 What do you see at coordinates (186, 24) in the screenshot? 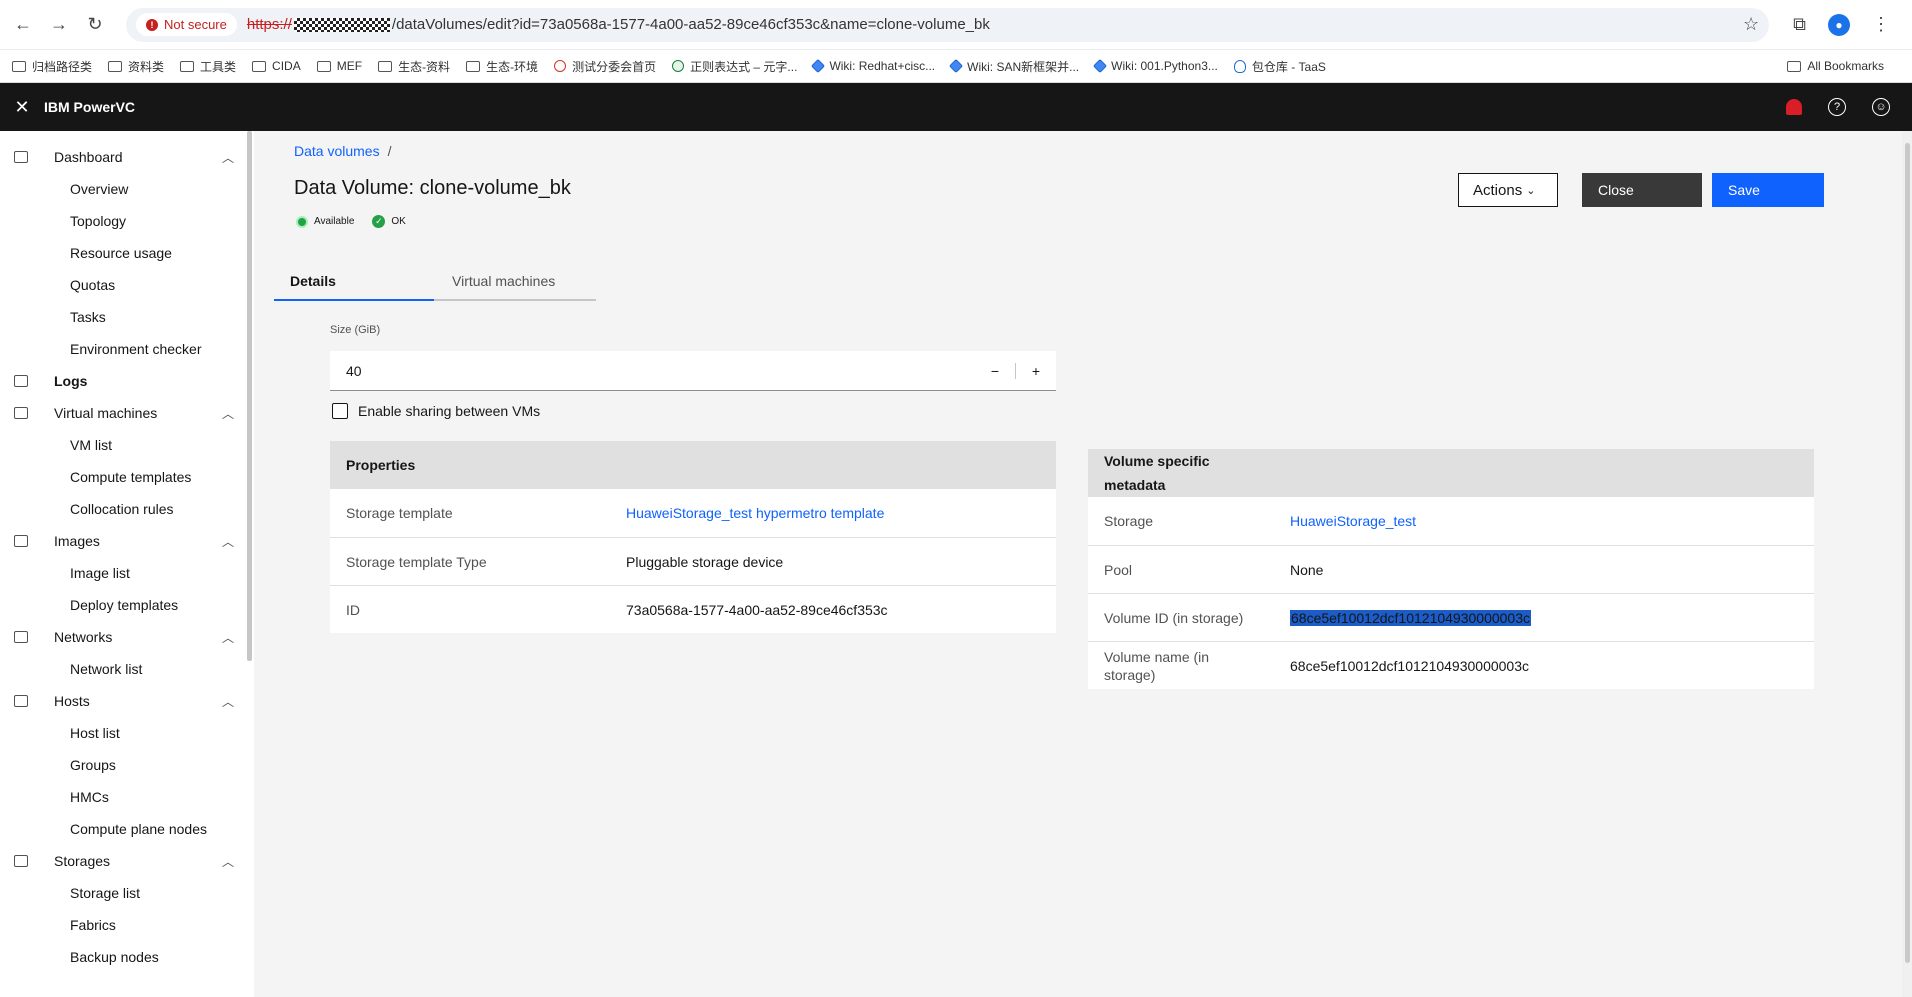
I see `security-chip: ! Not secure` at bounding box center [186, 24].